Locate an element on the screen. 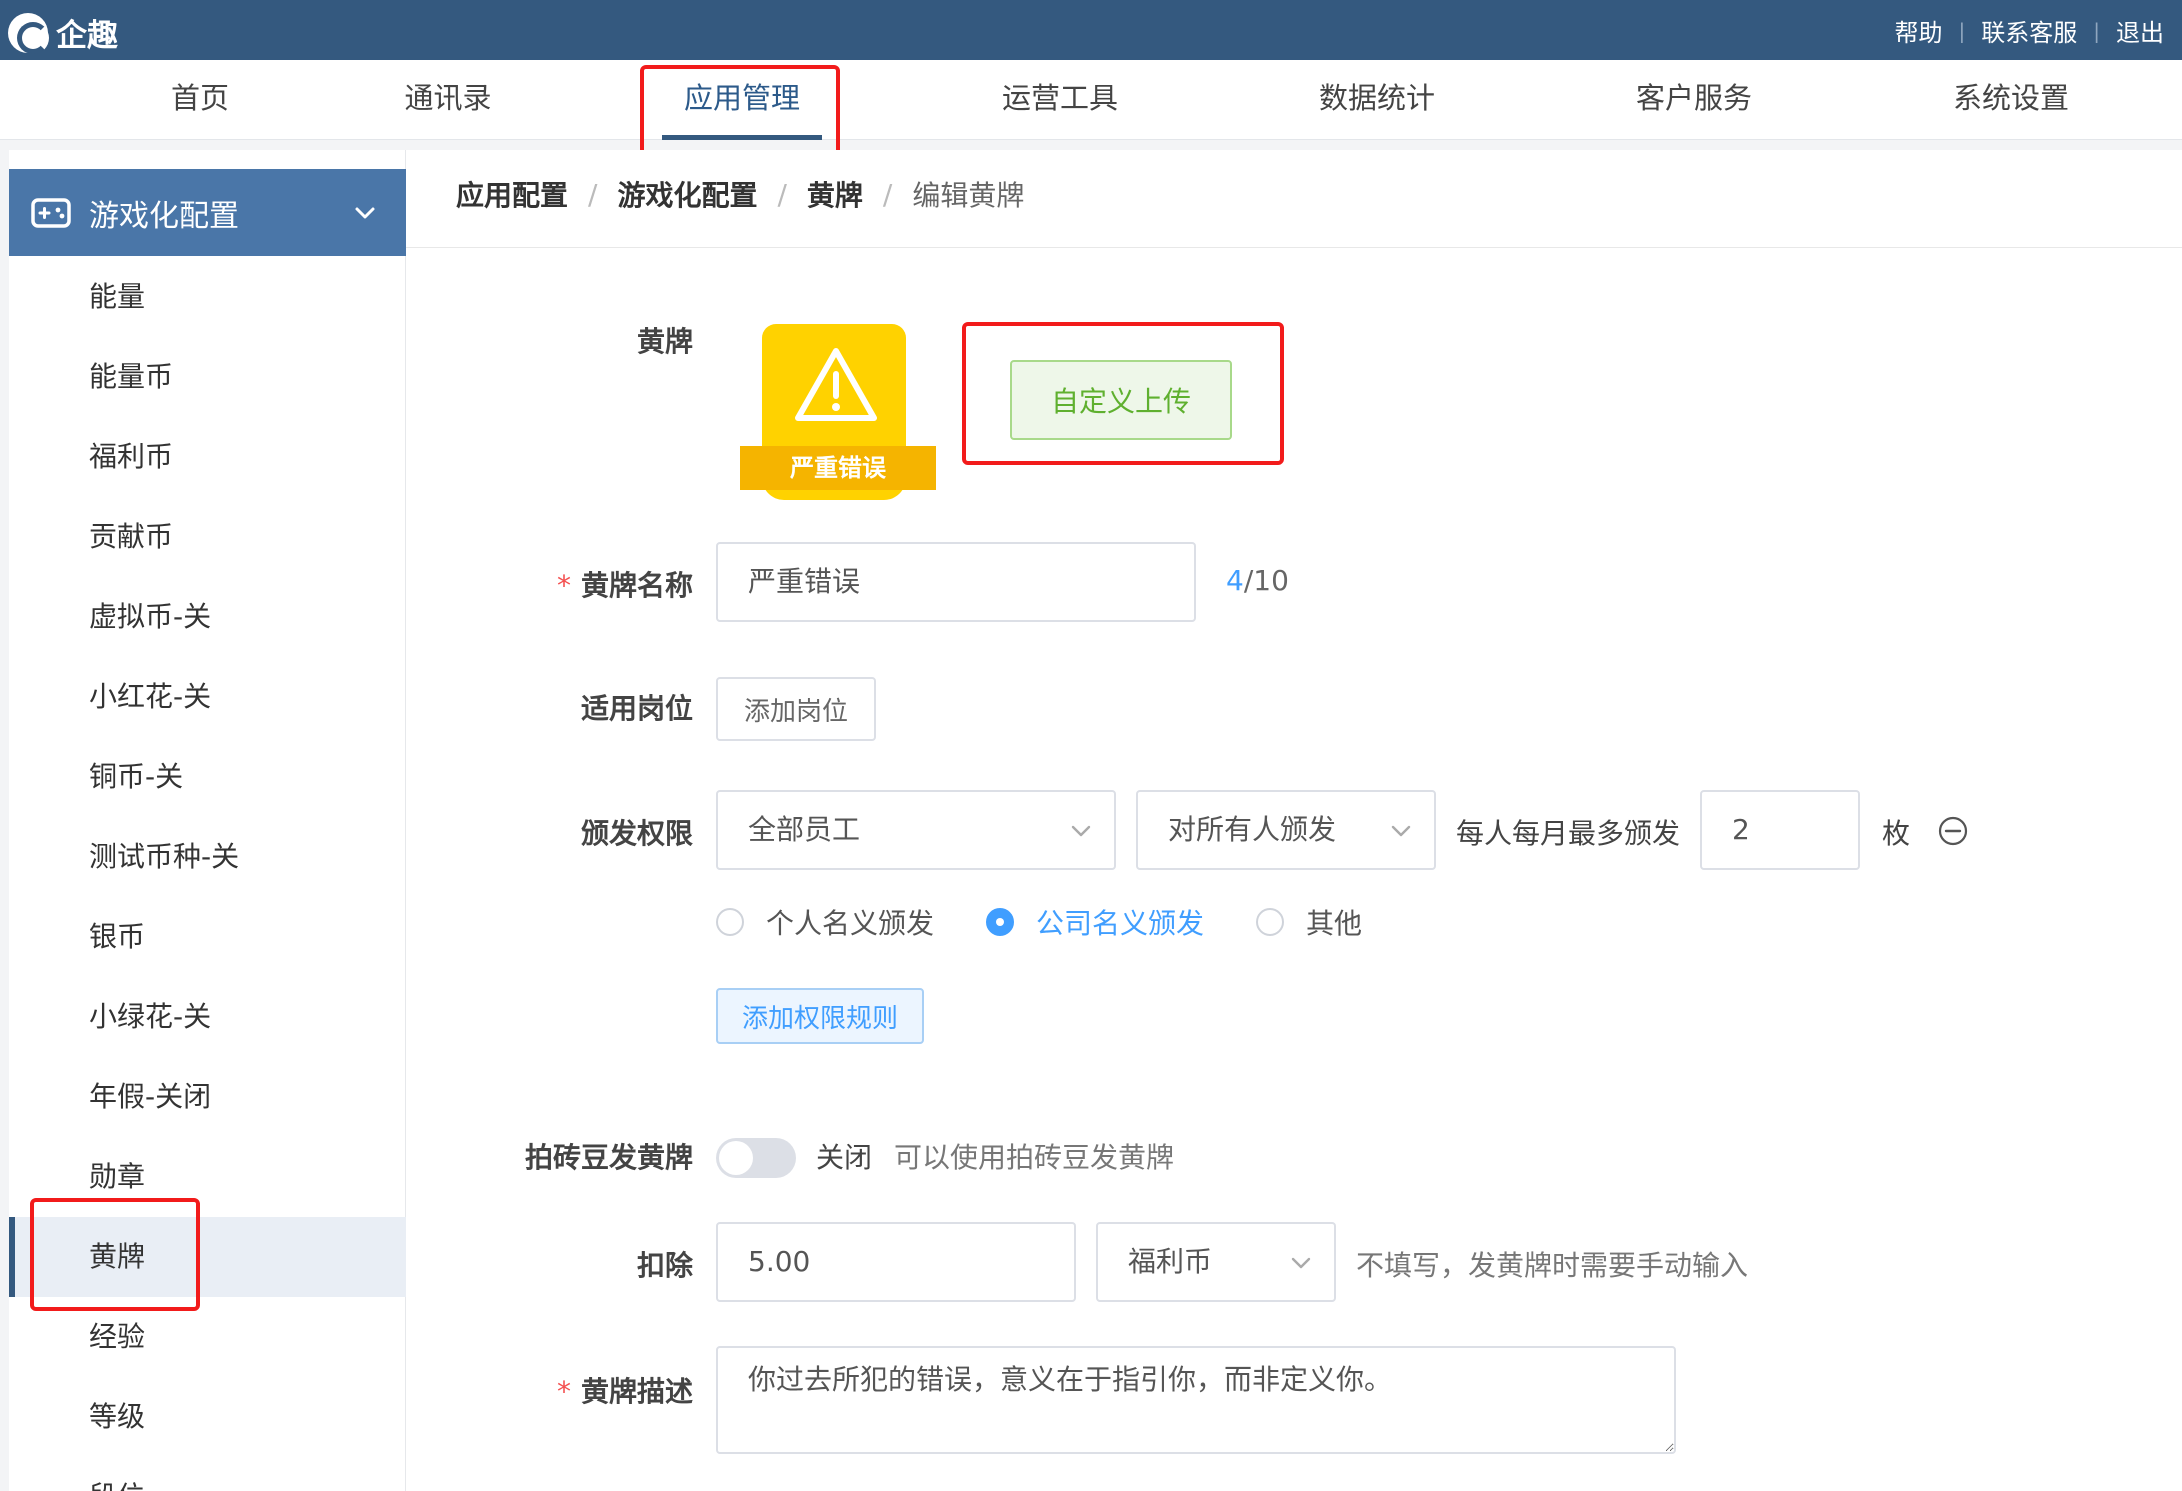 This screenshot has width=2182, height=1491. sidebar-item-energy: 能量 is located at coordinates (207, 297).